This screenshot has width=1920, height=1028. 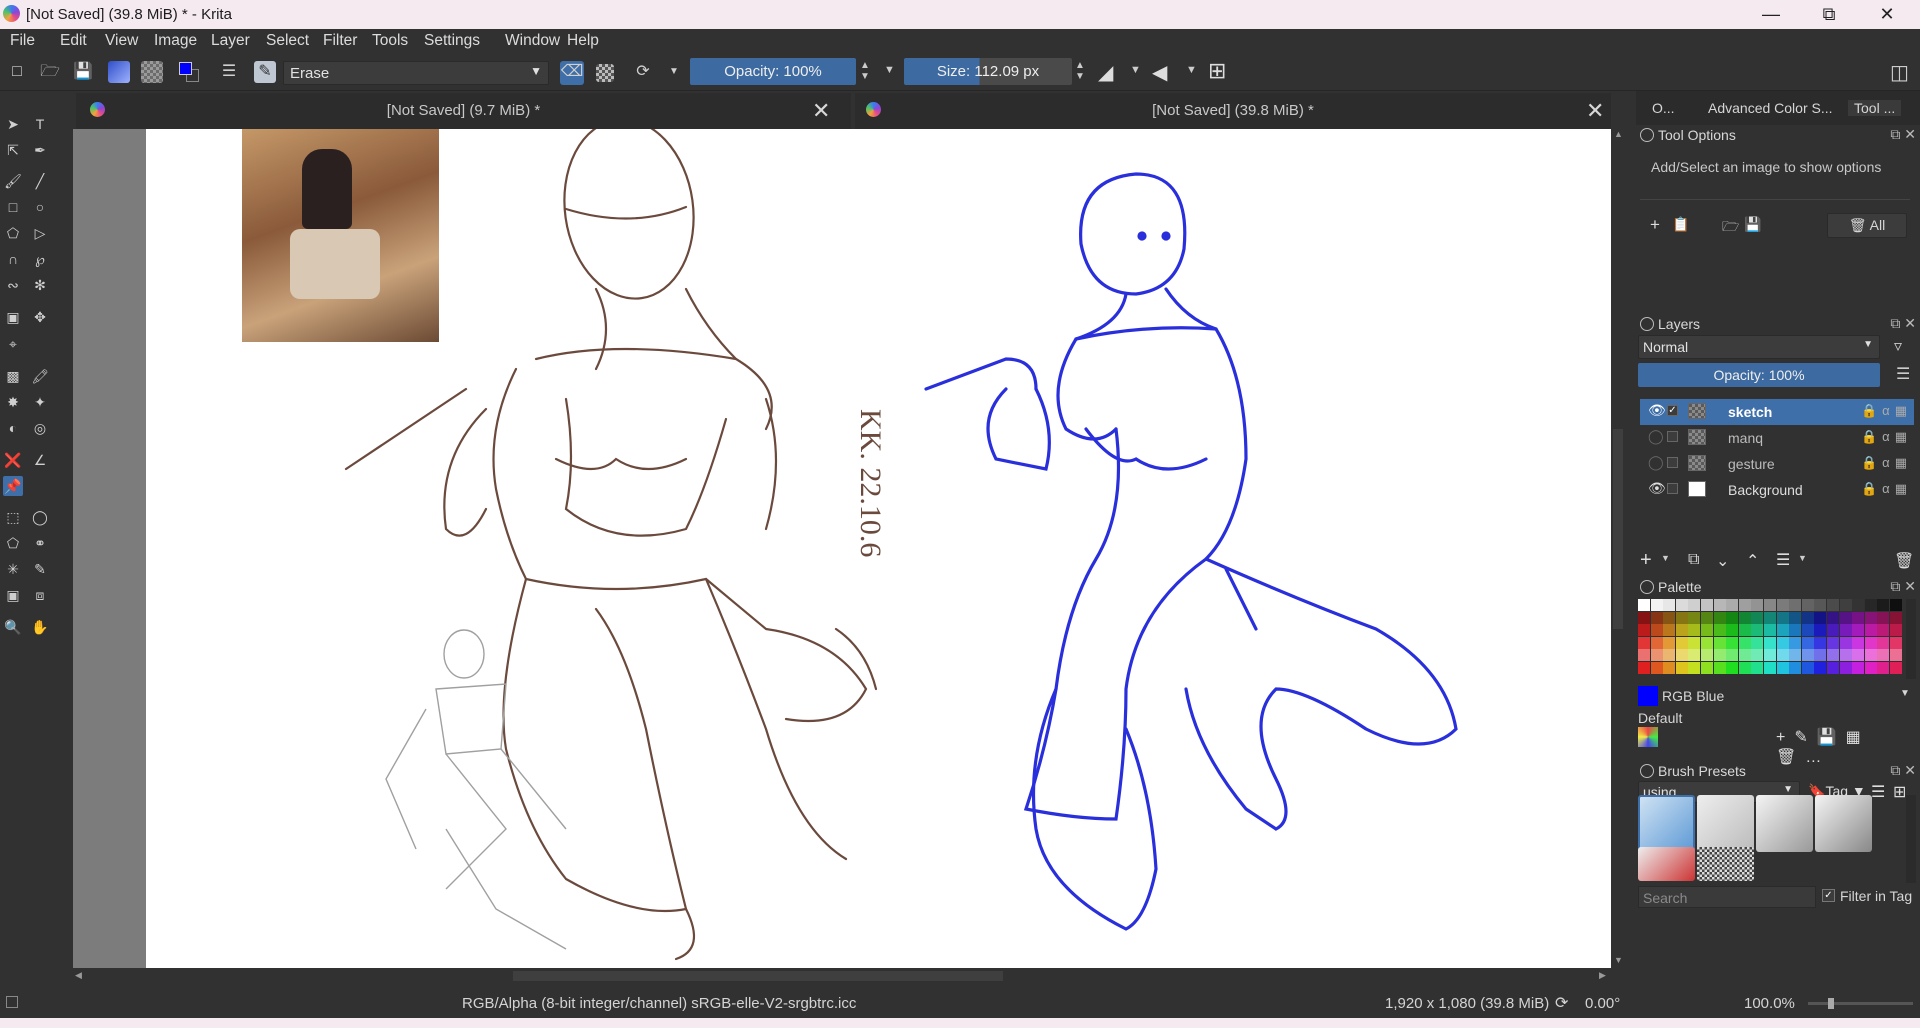 What do you see at coordinates (40, 569) in the screenshot?
I see `similar-selection-icon: ✎` at bounding box center [40, 569].